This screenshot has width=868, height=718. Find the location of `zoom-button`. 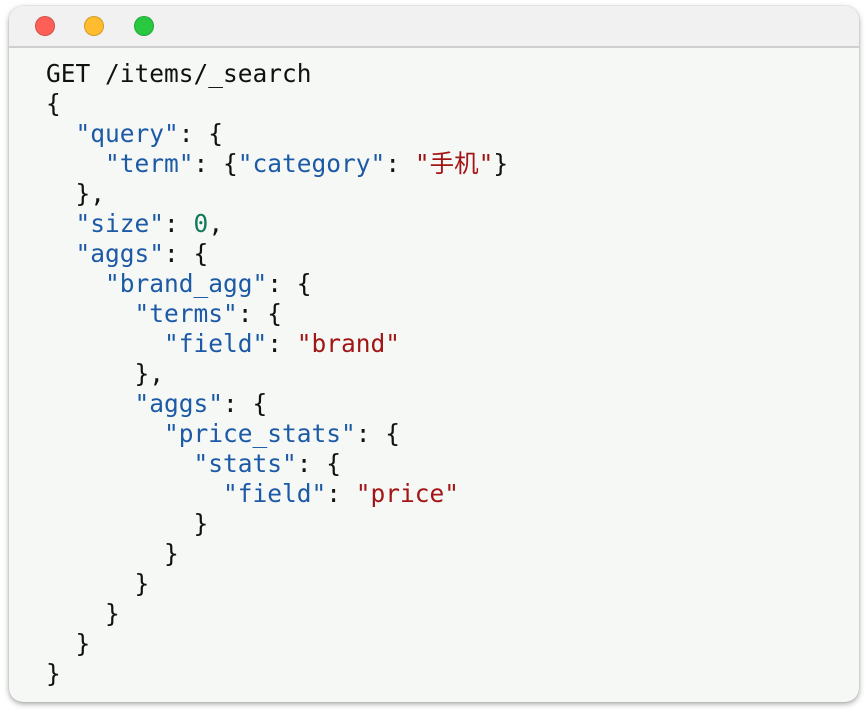

zoom-button is located at coordinates (144, 26).